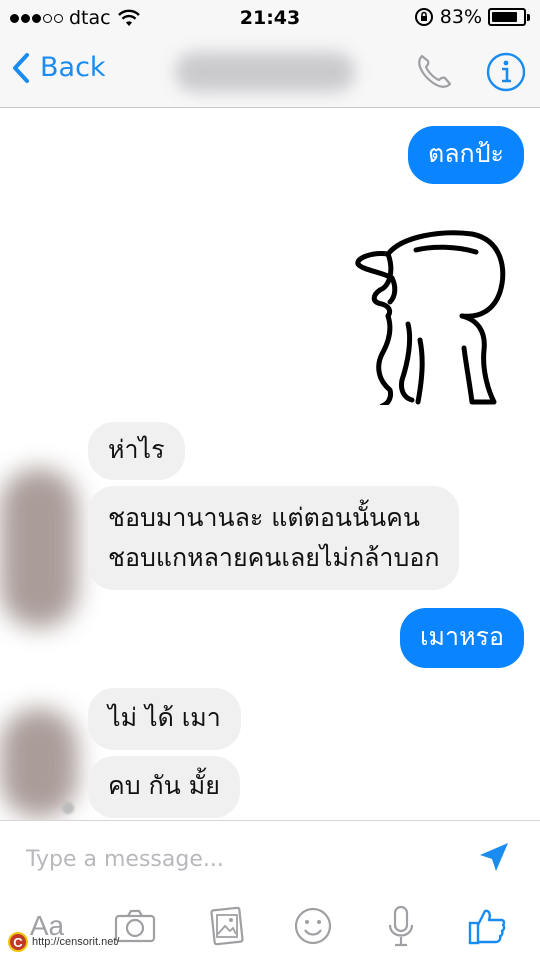 The height and width of the screenshot is (960, 540). What do you see at coordinates (432, 317) in the screenshot?
I see `cartoon-character-sticker` at bounding box center [432, 317].